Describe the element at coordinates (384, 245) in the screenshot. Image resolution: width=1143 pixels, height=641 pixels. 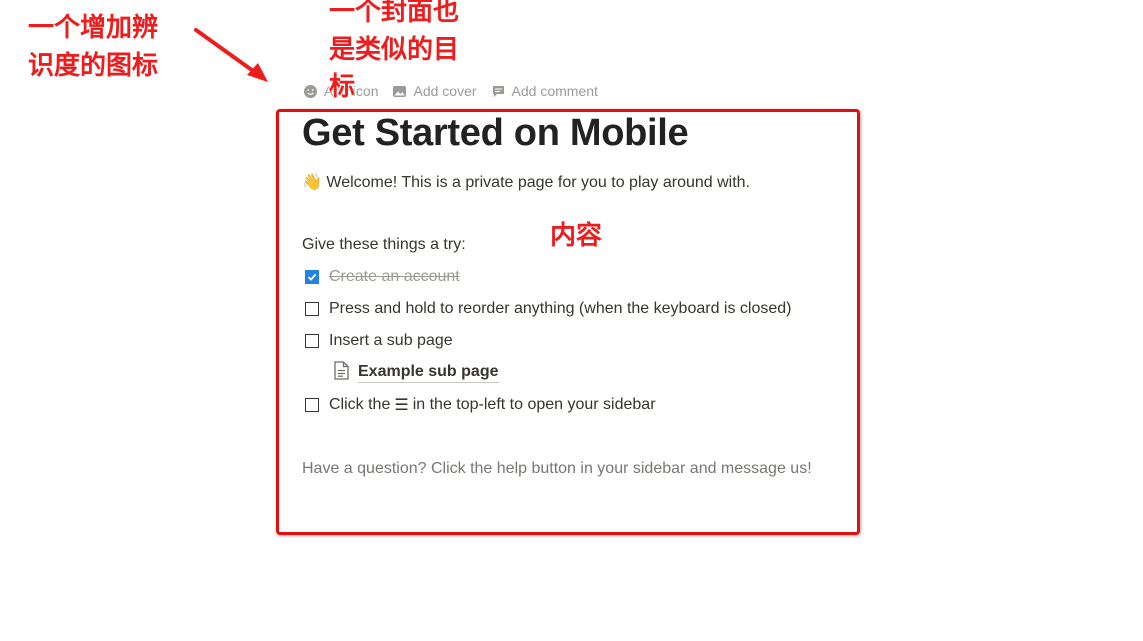
I see `try-heading: Give these things a try:` at that location.